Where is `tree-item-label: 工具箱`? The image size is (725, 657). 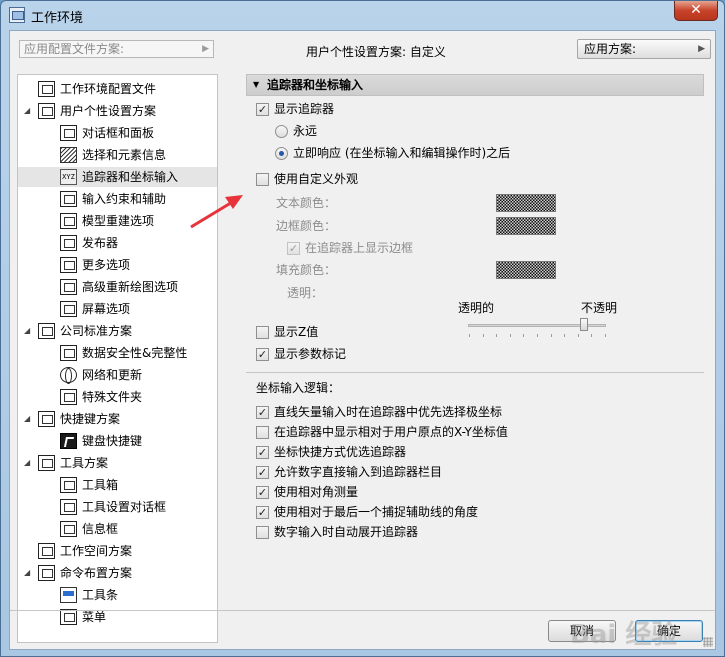 tree-item-label: 工具箱 is located at coordinates (100, 485).